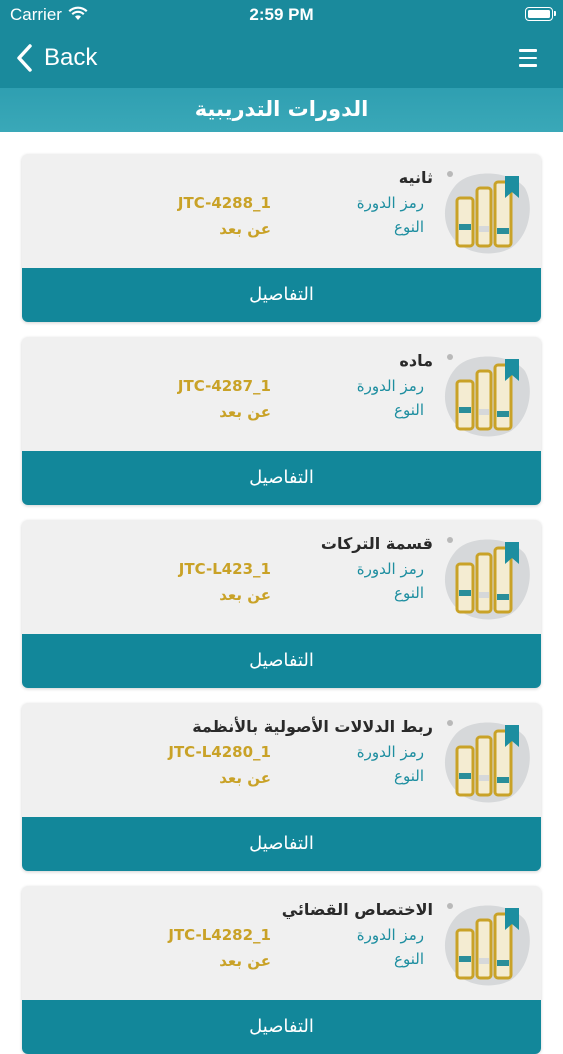 The height and width of the screenshot is (1054, 563). Describe the element at coordinates (415, 177) in the screenshot. I see `course-title: ثانيه` at that location.